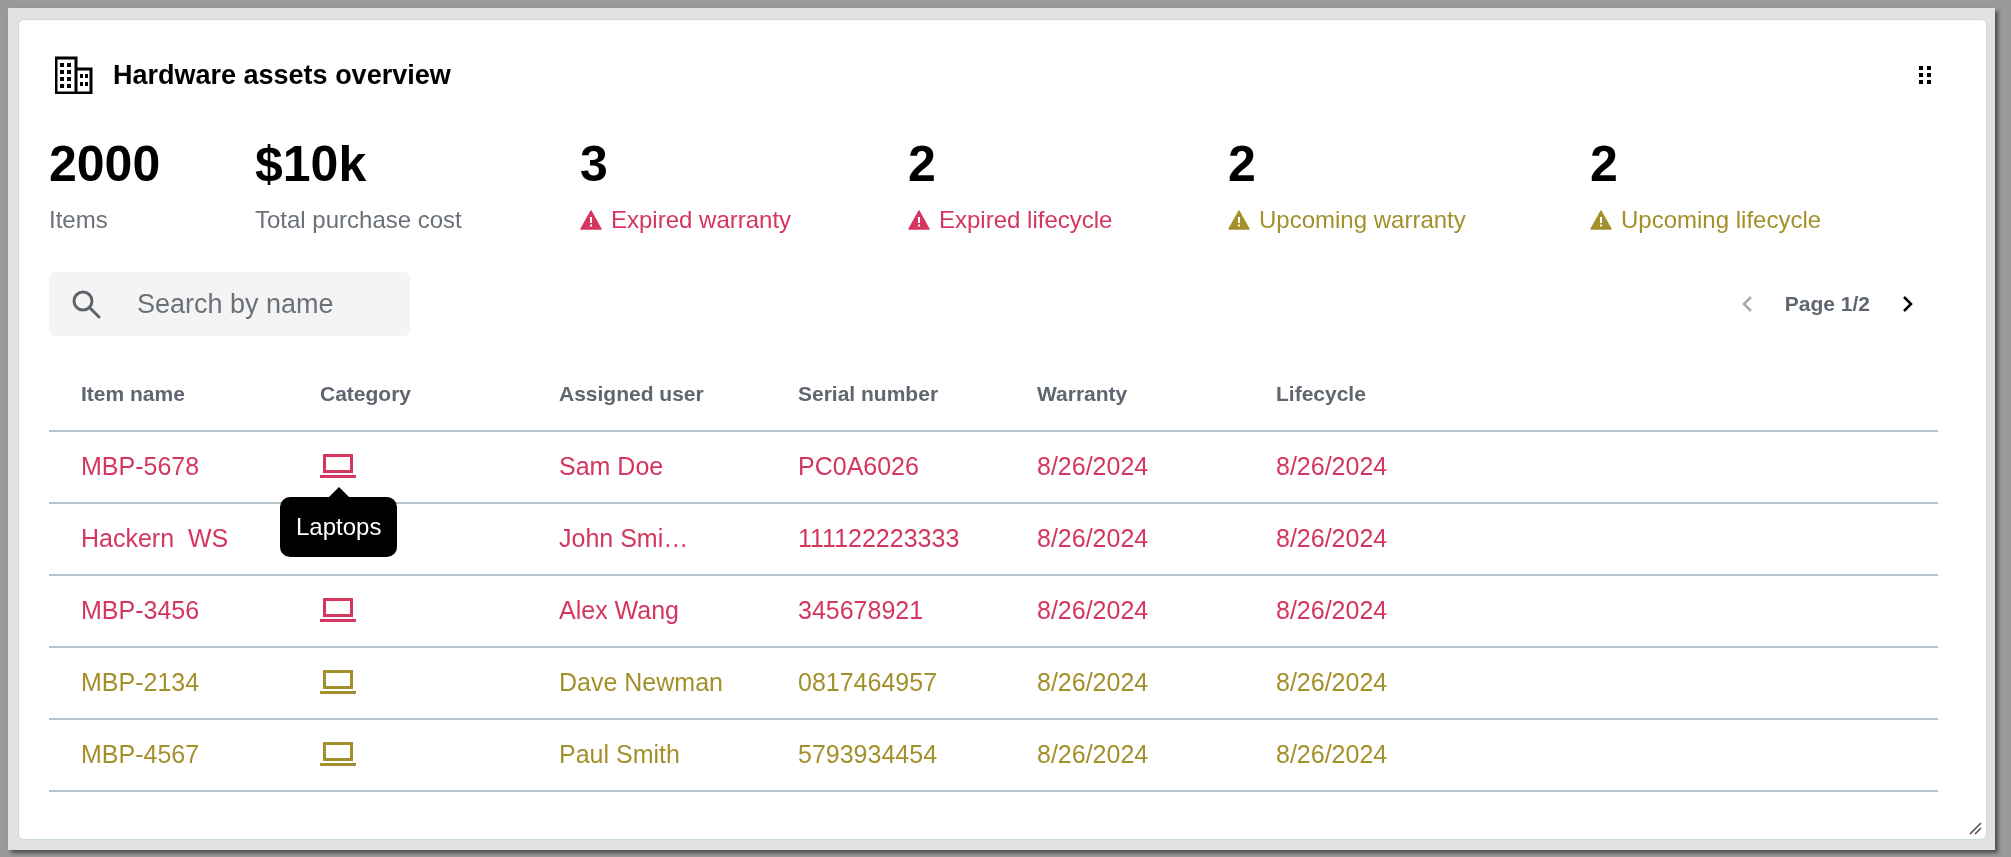  Describe the element at coordinates (1362, 220) in the screenshot. I see `stat-label: Upcoming warranty` at that location.